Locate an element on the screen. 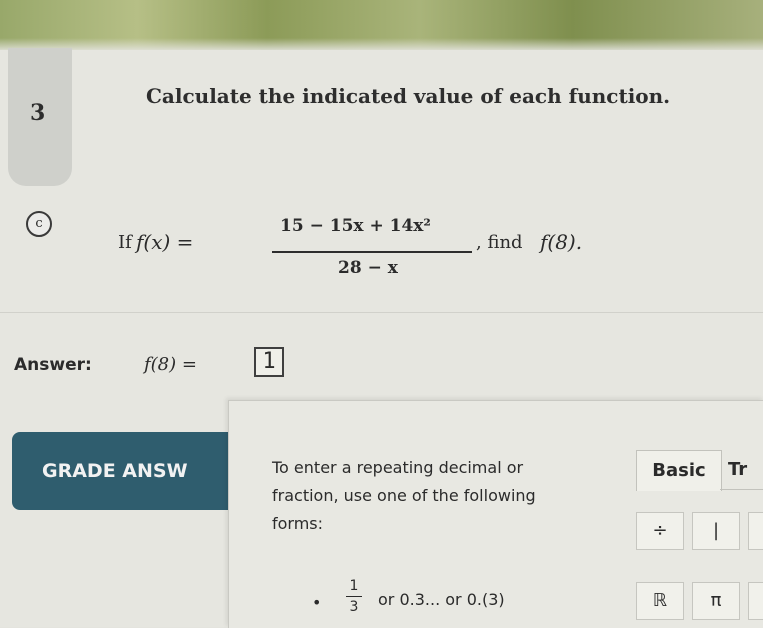  answer-expression: f(8) = is located at coordinates (170, 364).